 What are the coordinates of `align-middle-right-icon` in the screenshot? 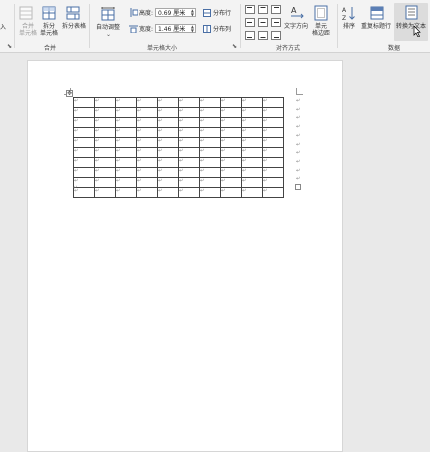 It's located at (276, 22).